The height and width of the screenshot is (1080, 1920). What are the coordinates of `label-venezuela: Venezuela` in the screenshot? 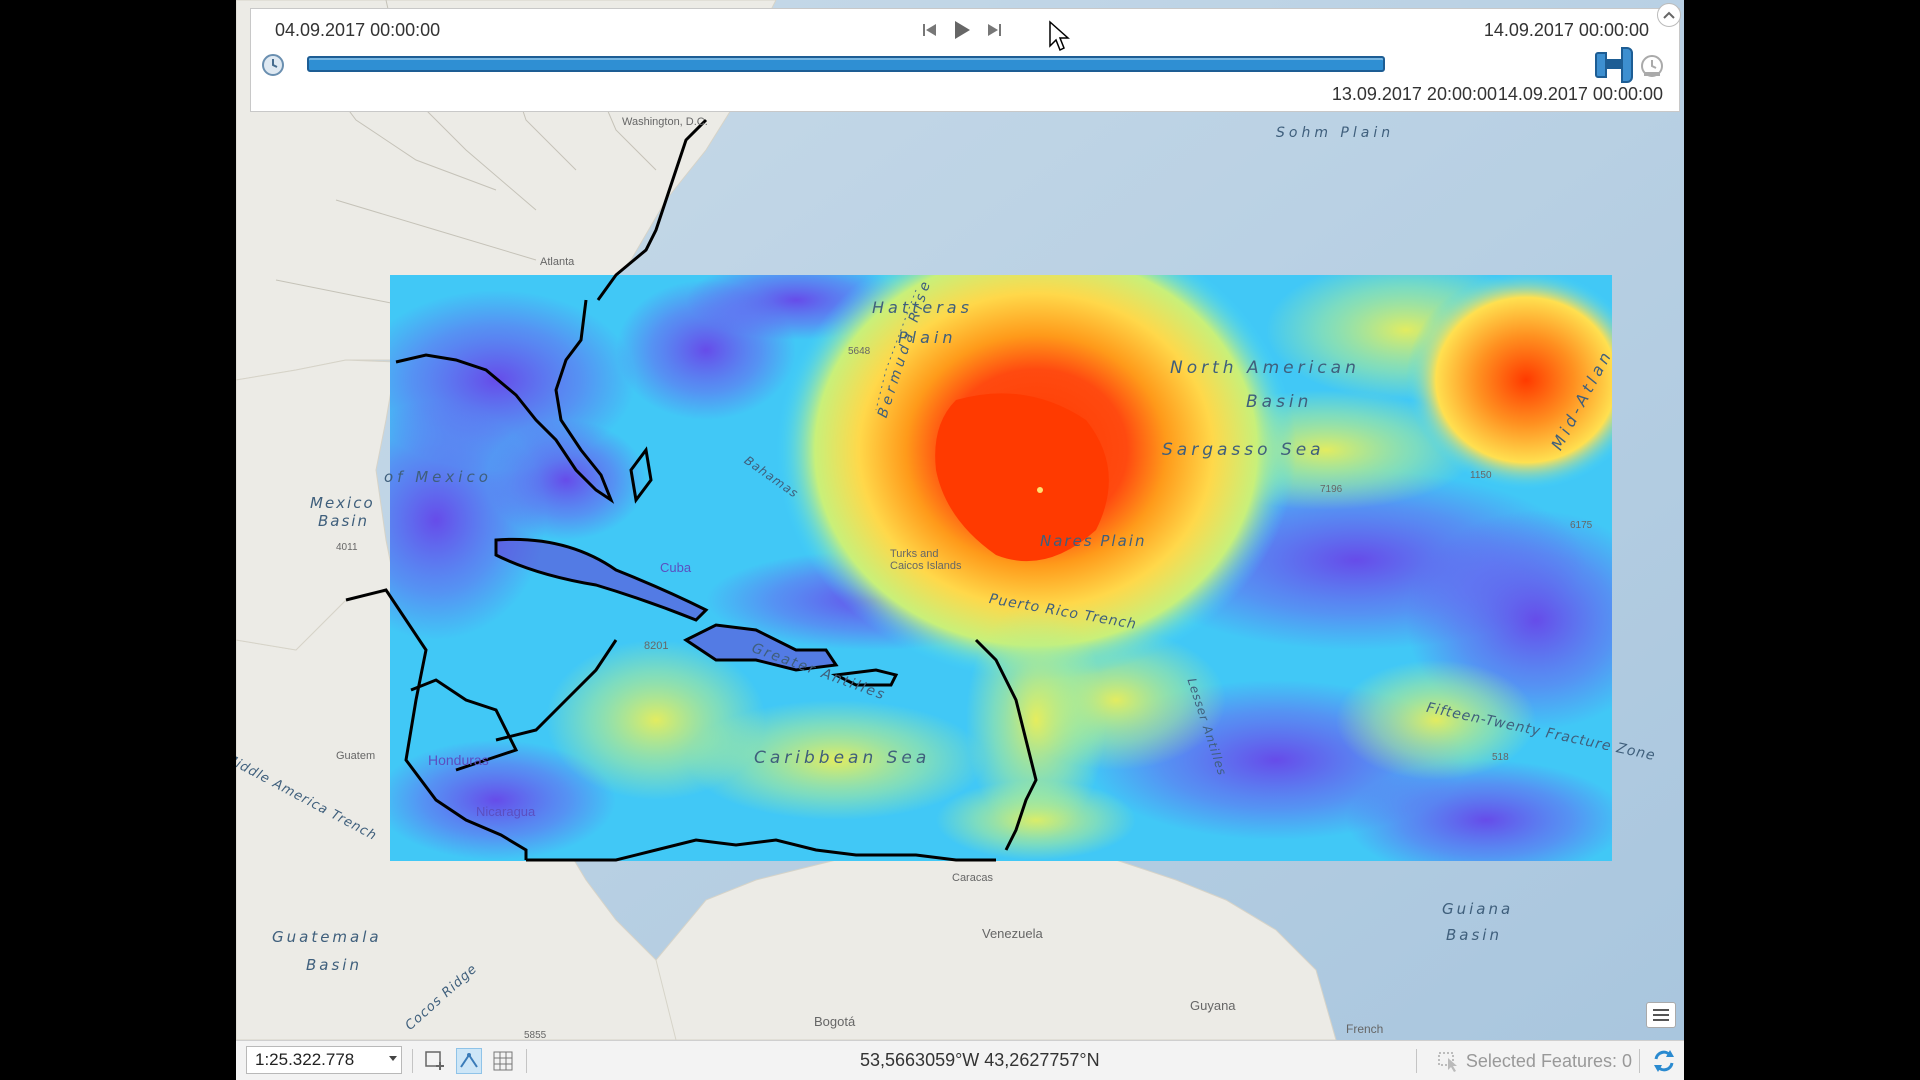 It's located at (1012, 933).